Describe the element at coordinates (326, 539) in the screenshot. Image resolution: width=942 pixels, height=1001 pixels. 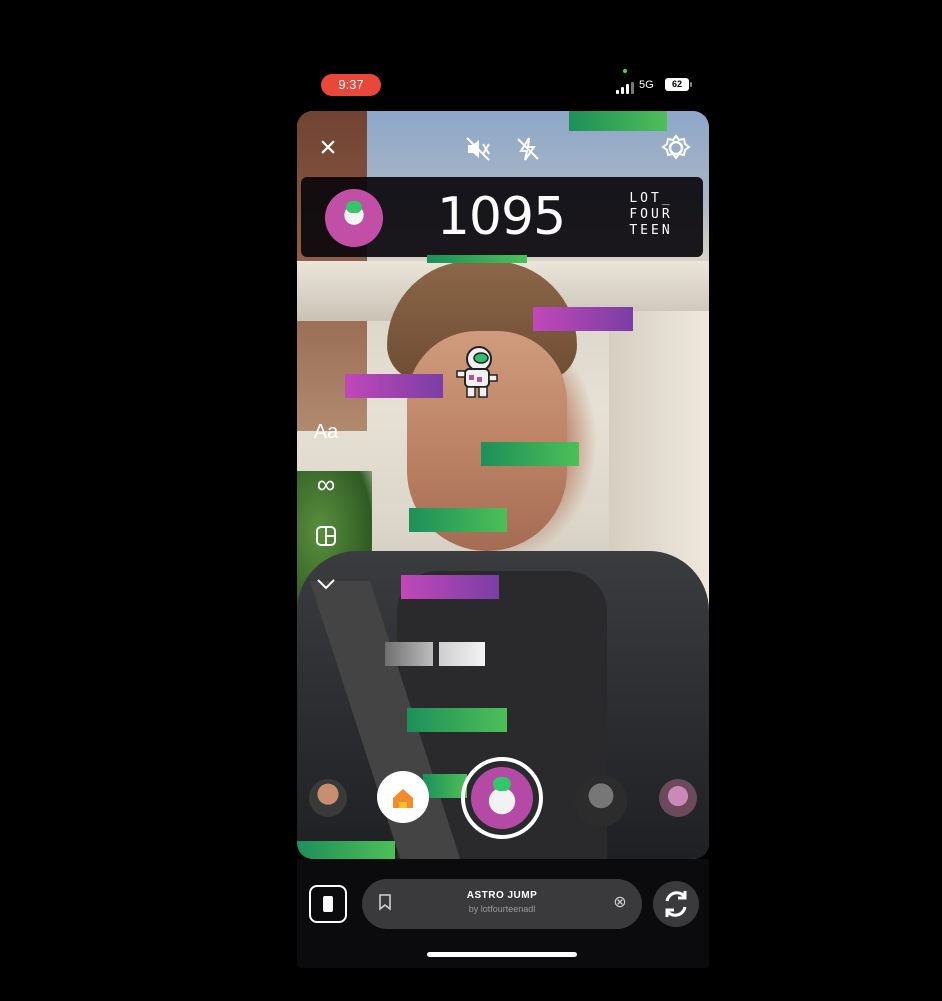
I see `layout-icon` at that location.